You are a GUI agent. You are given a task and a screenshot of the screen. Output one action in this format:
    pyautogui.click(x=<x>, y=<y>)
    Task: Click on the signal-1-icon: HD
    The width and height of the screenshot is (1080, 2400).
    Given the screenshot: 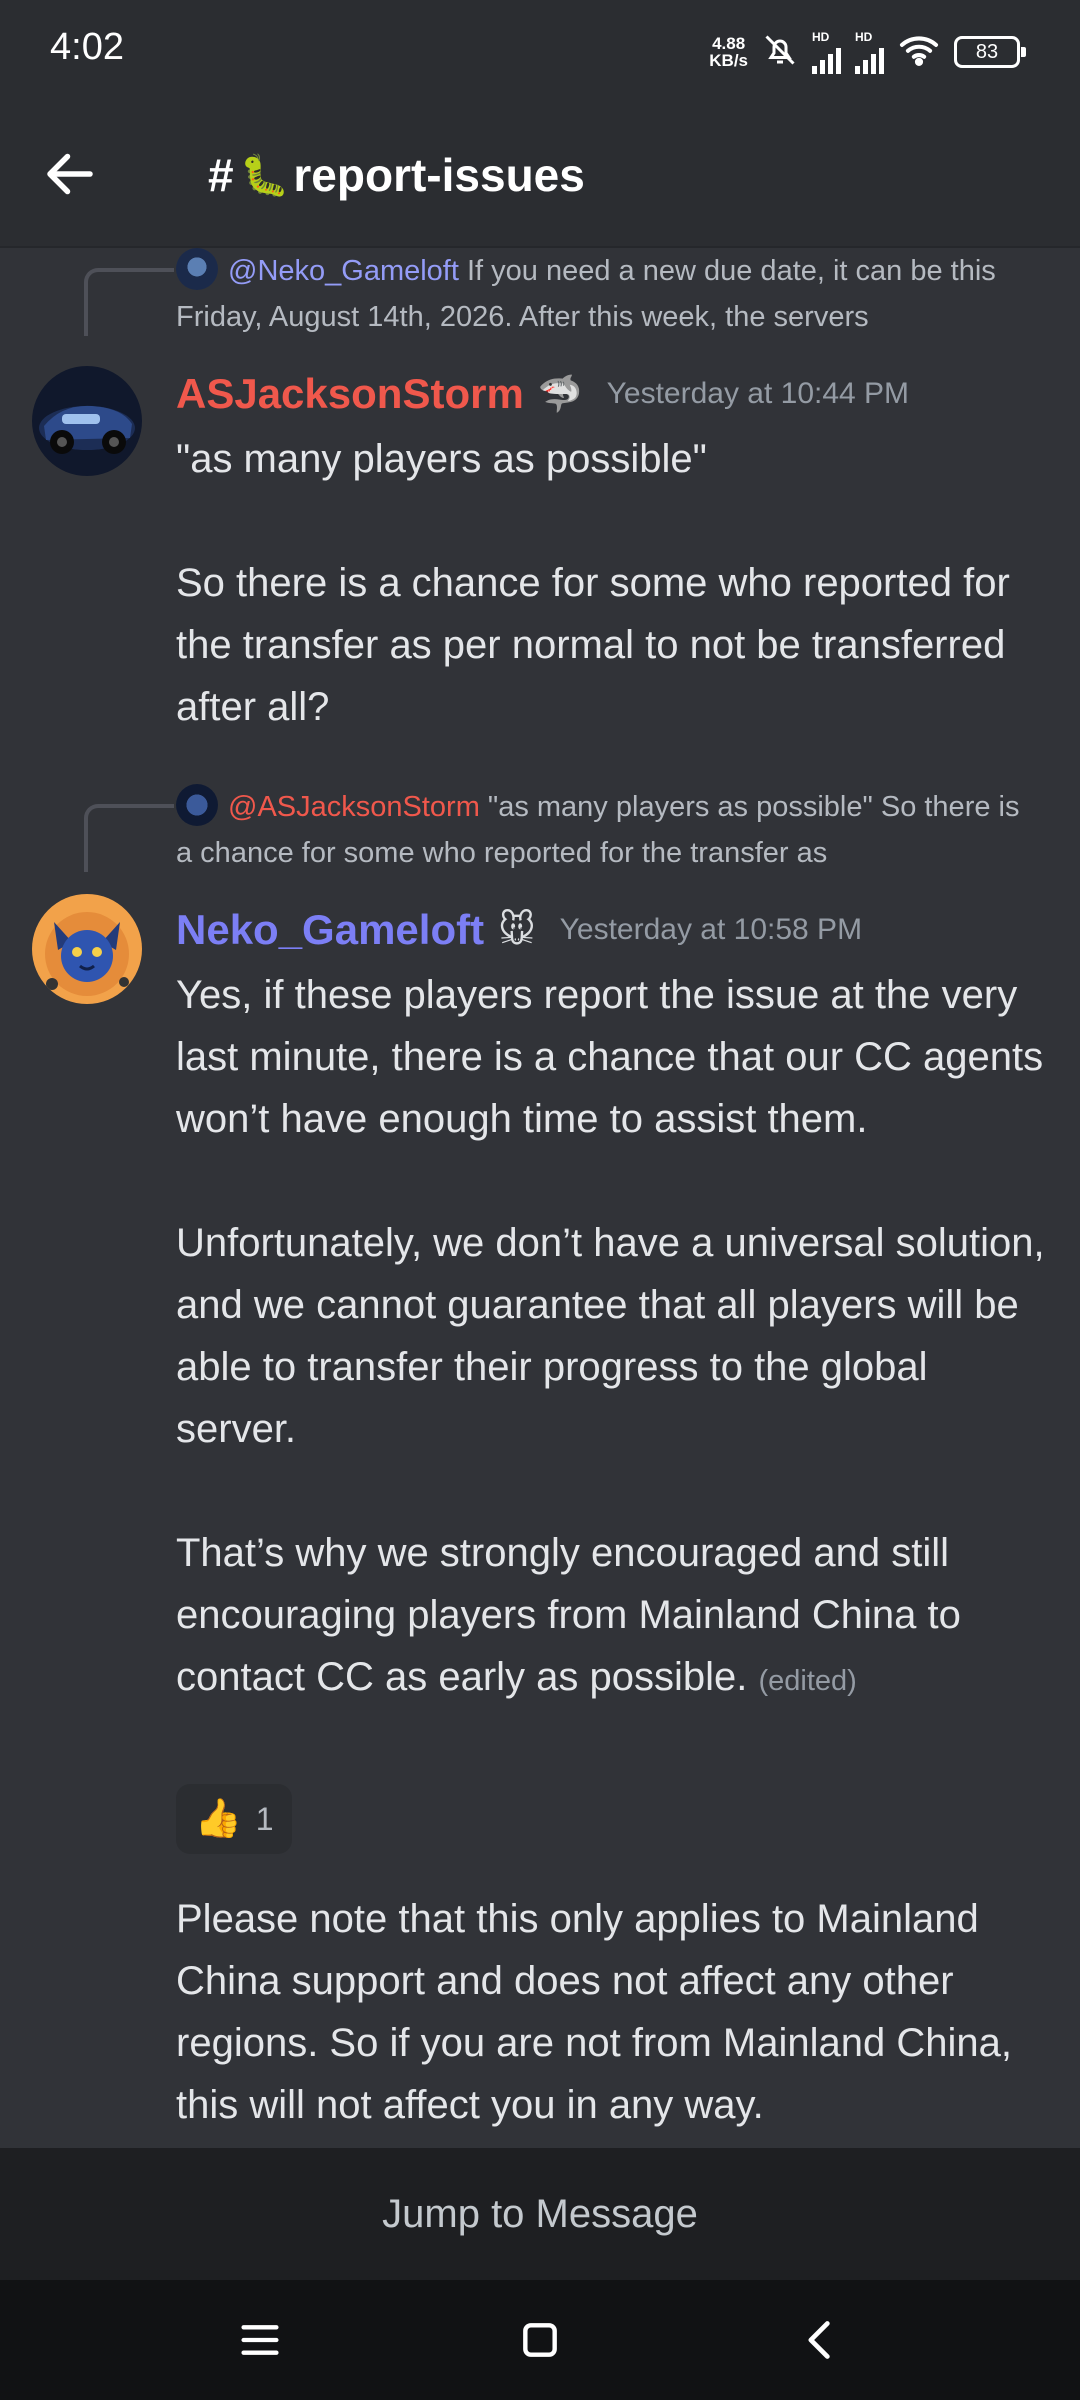 What is the action you would take?
    pyautogui.click(x=826, y=52)
    